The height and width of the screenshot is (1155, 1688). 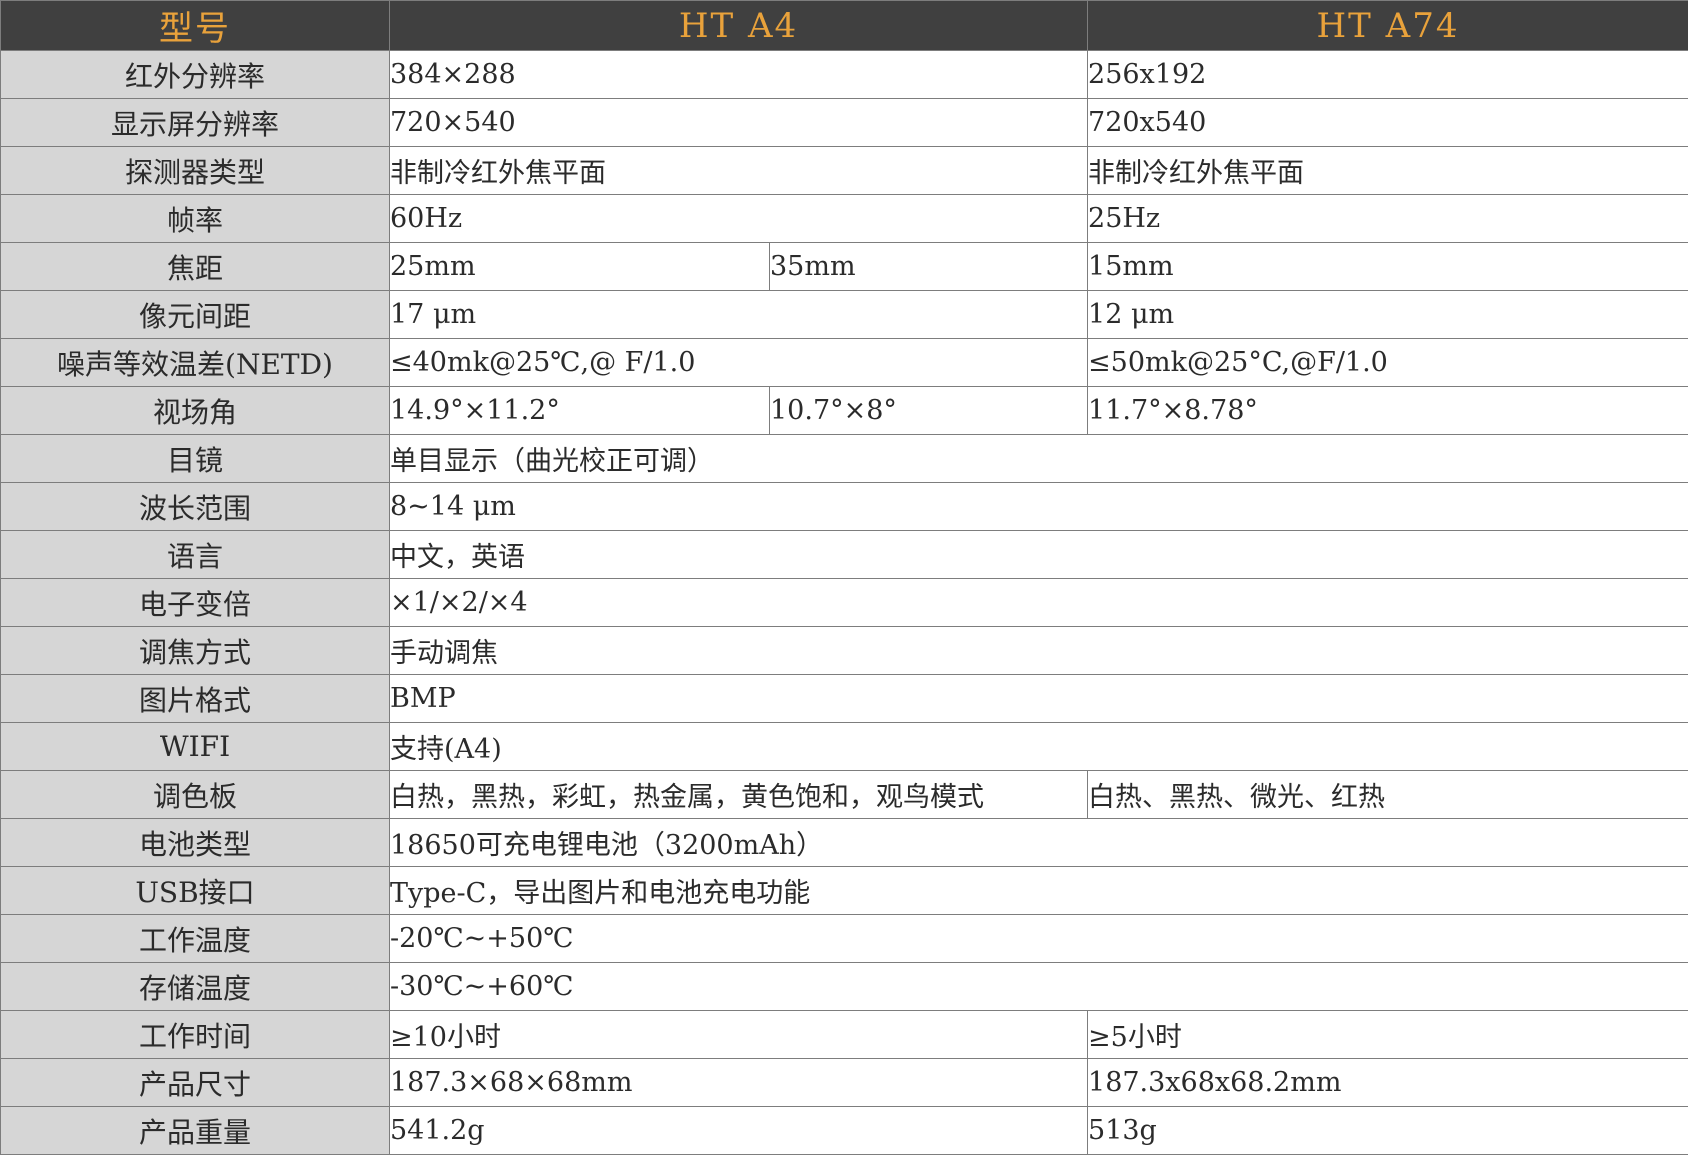 I want to click on value-shared: 8~14 μm, so click(x=1039, y=507).